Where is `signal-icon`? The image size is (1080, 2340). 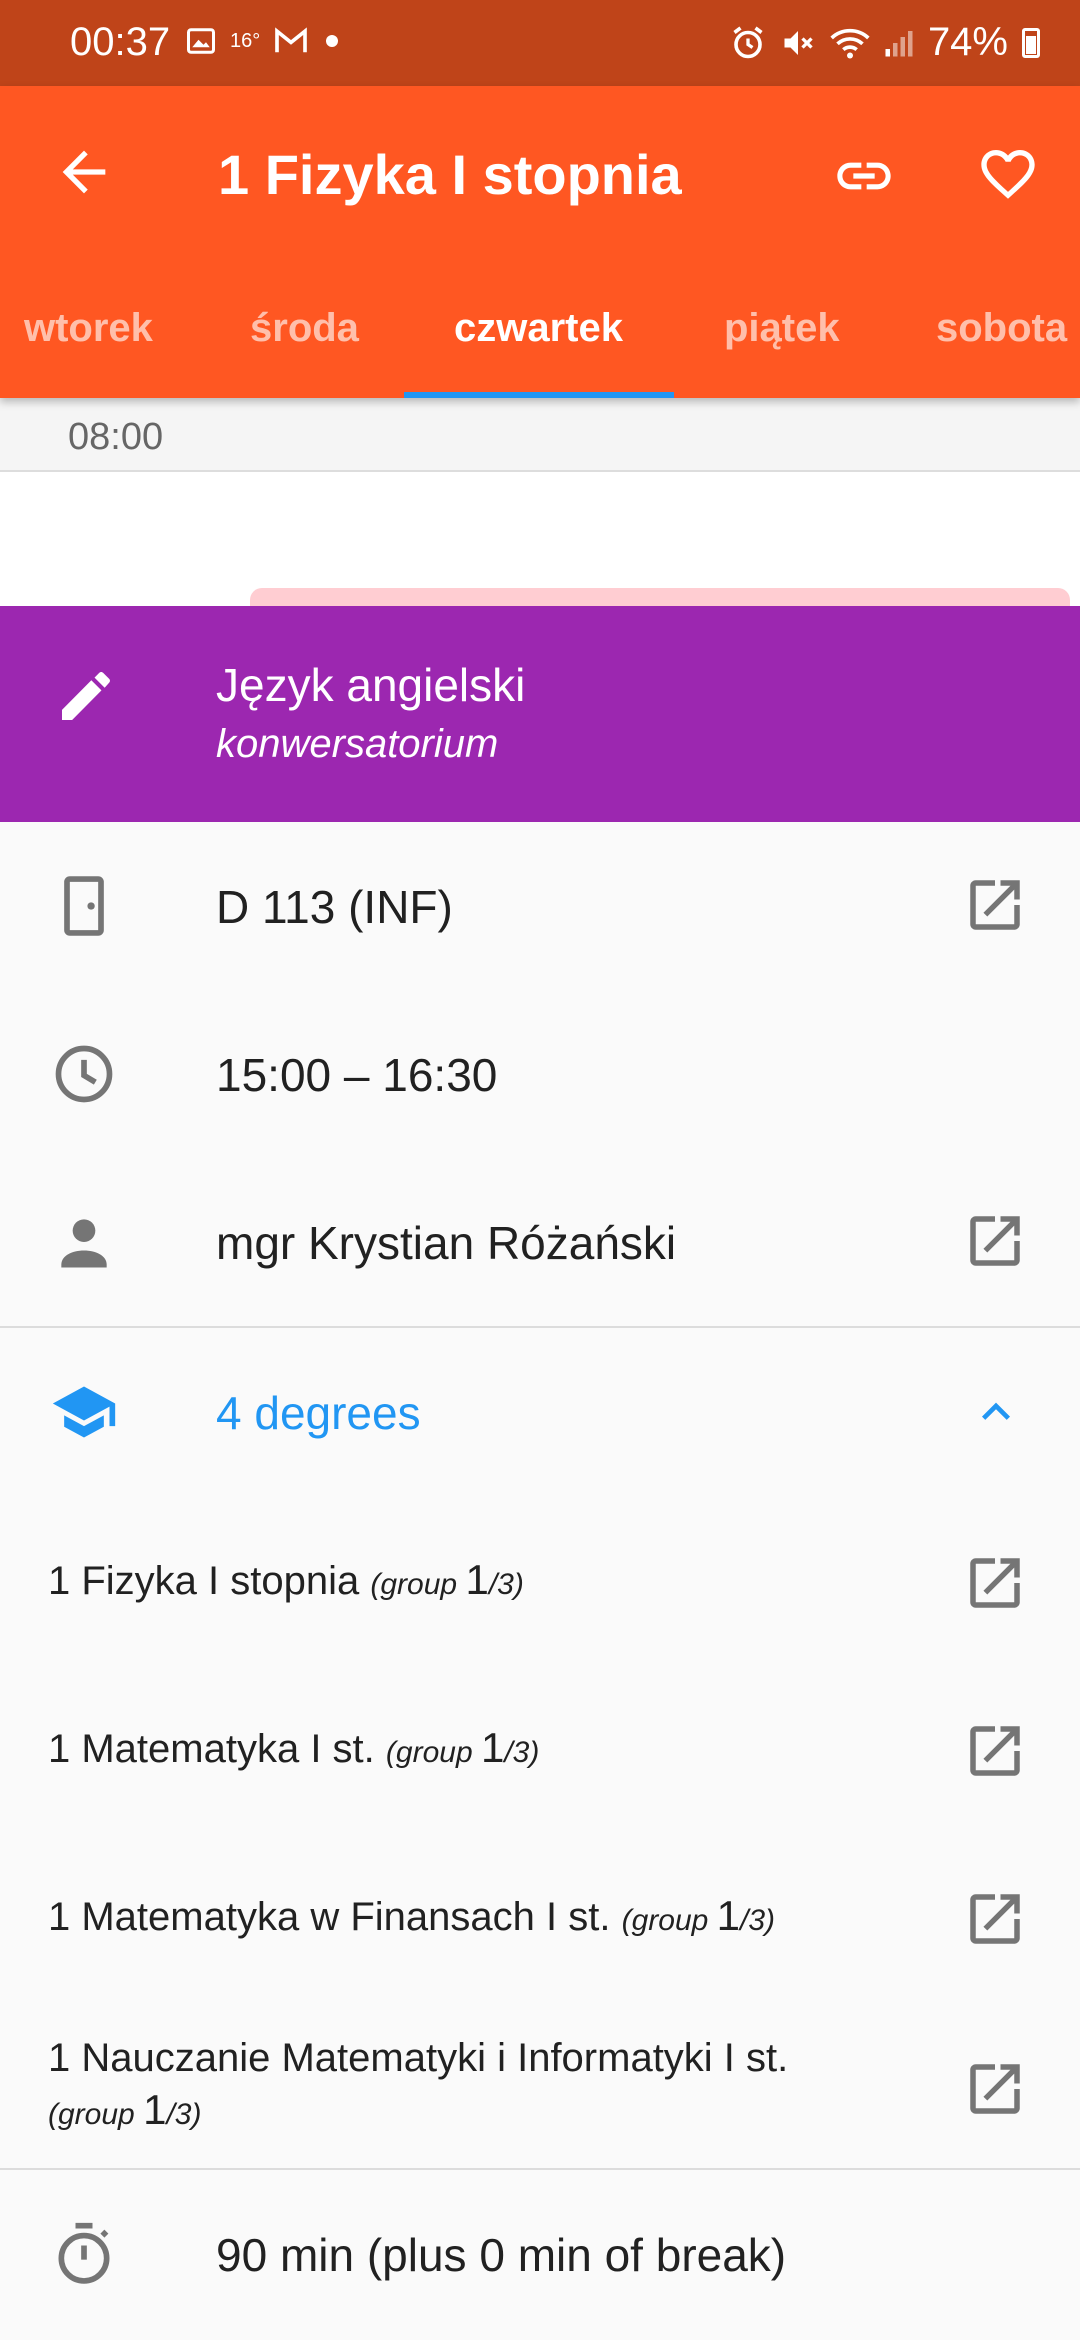 signal-icon is located at coordinates (899, 43).